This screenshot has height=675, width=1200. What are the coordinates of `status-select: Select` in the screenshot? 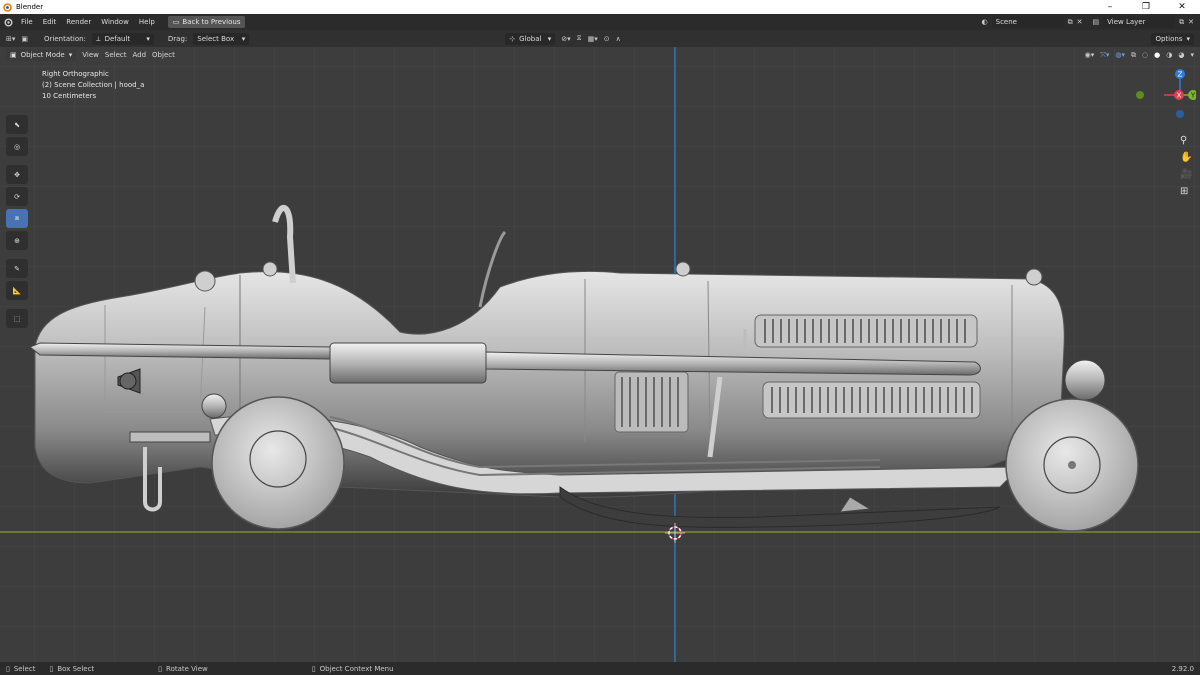 It's located at (24, 668).